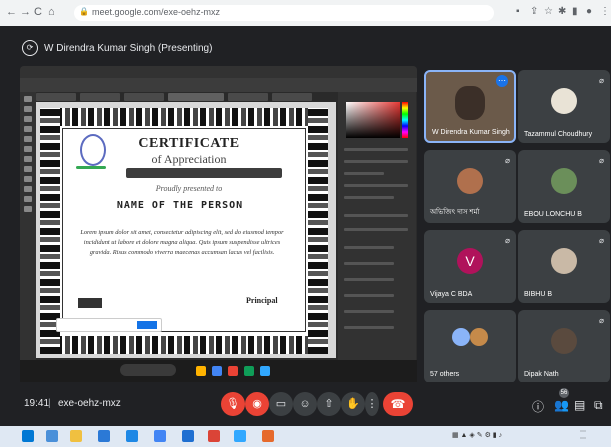 The width and height of the screenshot is (611, 447). I want to click on chat-icon: ▤, so click(579, 405).